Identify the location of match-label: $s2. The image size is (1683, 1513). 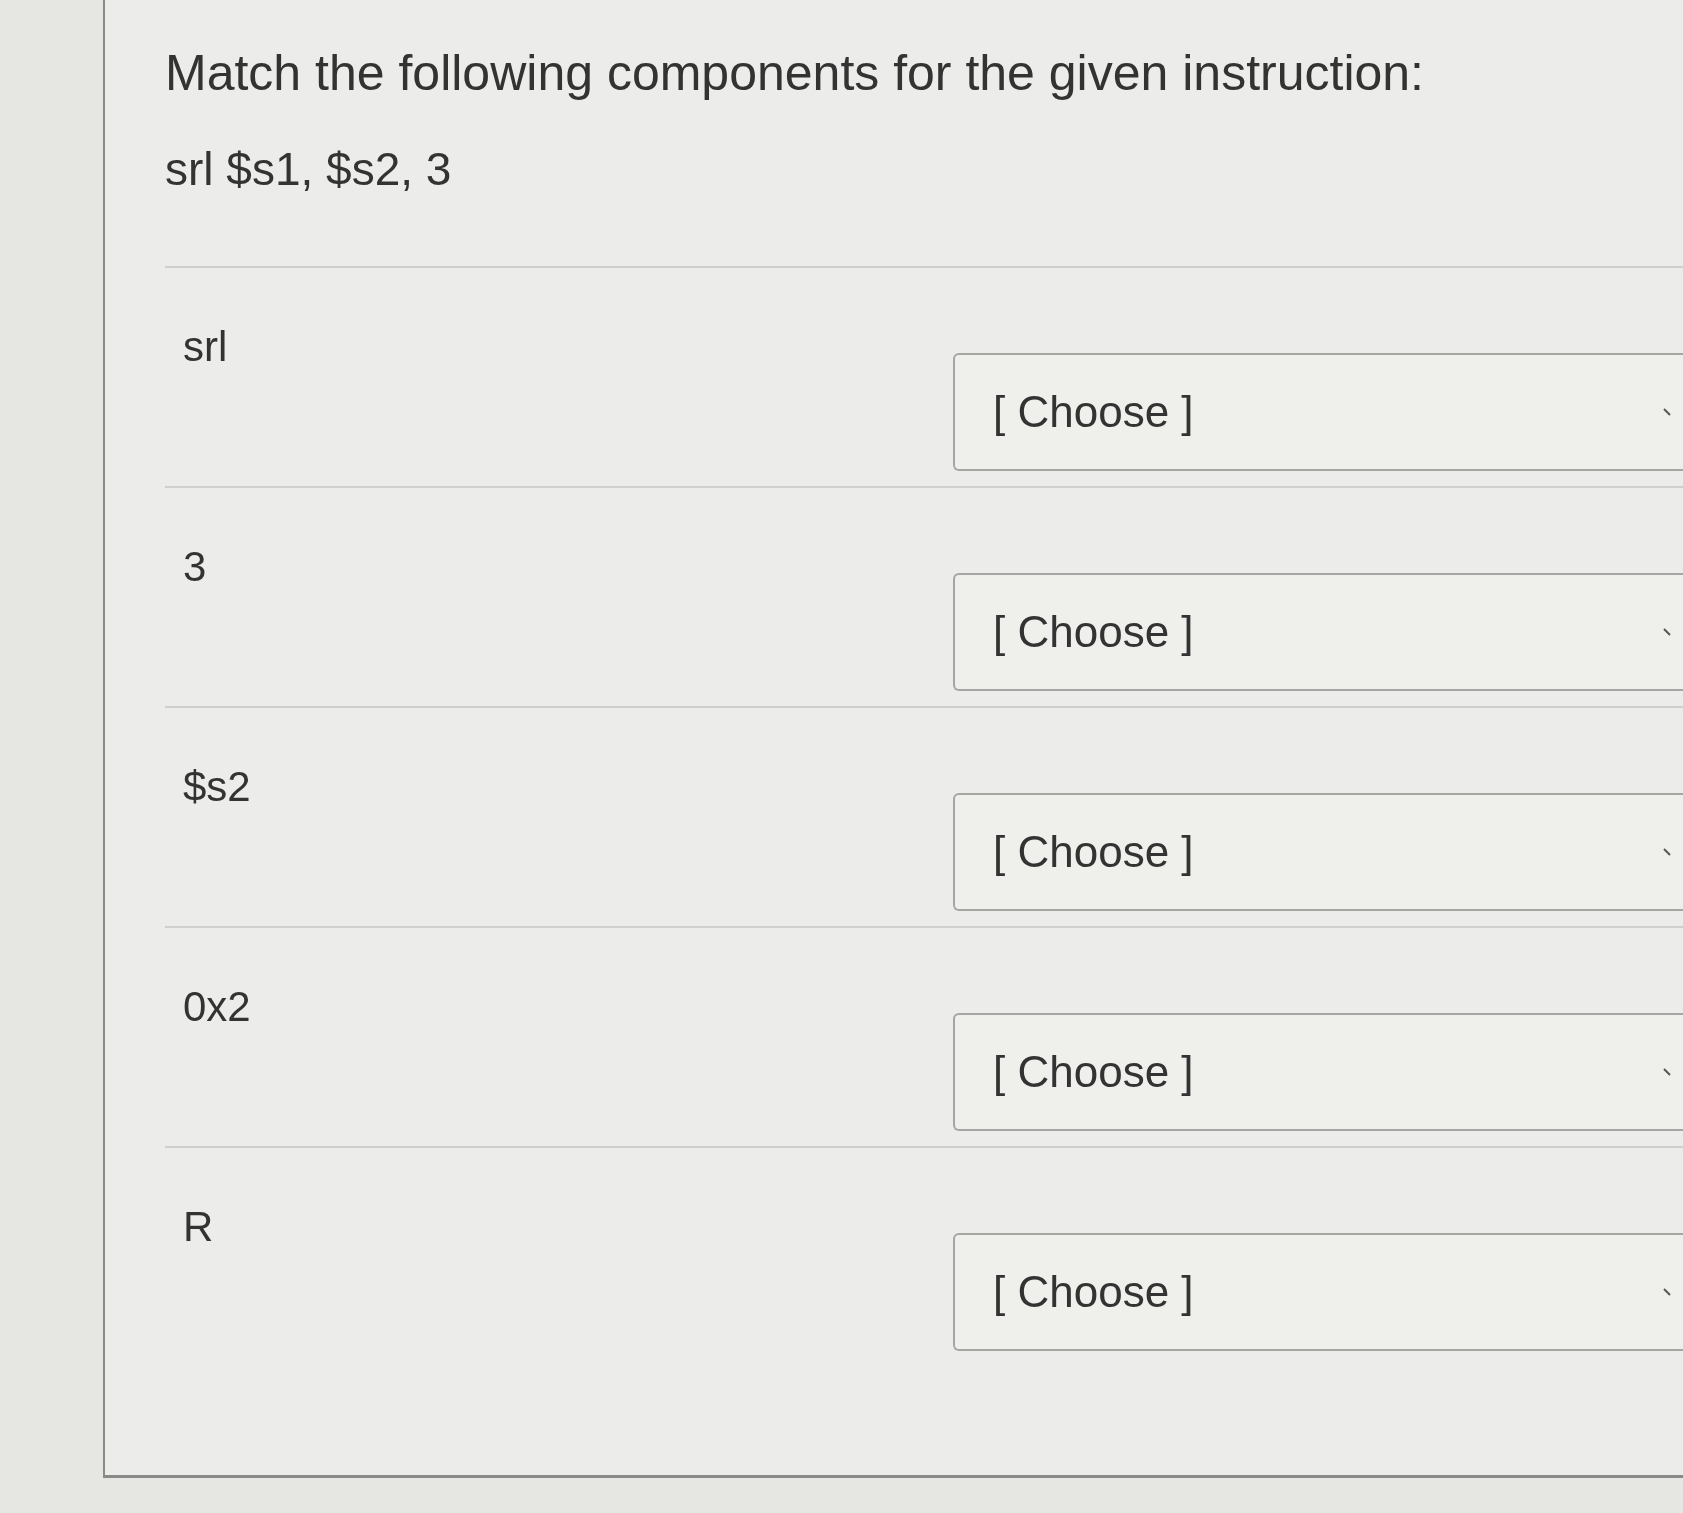
(217, 787).